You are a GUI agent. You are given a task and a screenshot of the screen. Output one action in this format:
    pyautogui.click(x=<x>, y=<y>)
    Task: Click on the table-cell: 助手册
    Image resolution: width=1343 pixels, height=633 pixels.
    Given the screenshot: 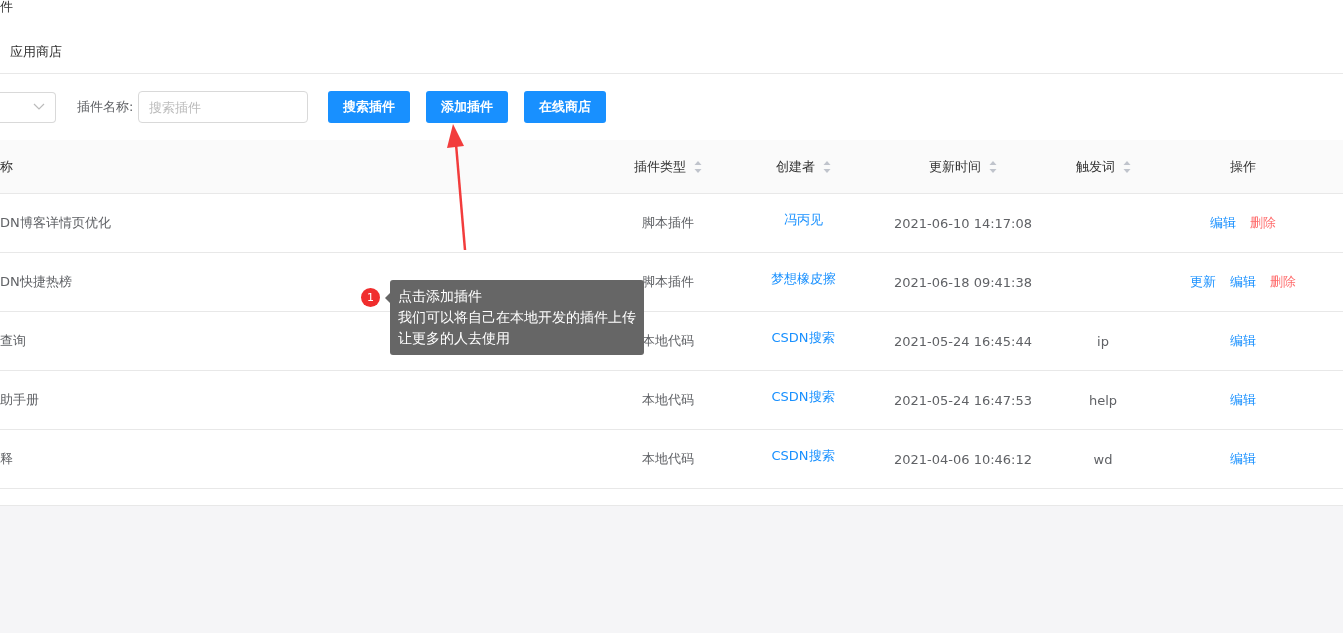 What is the action you would take?
    pyautogui.click(x=19, y=400)
    